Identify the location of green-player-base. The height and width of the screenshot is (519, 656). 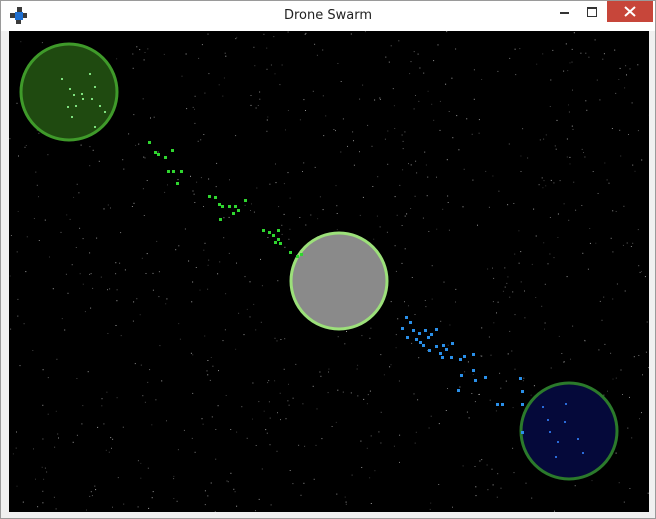
(69, 92).